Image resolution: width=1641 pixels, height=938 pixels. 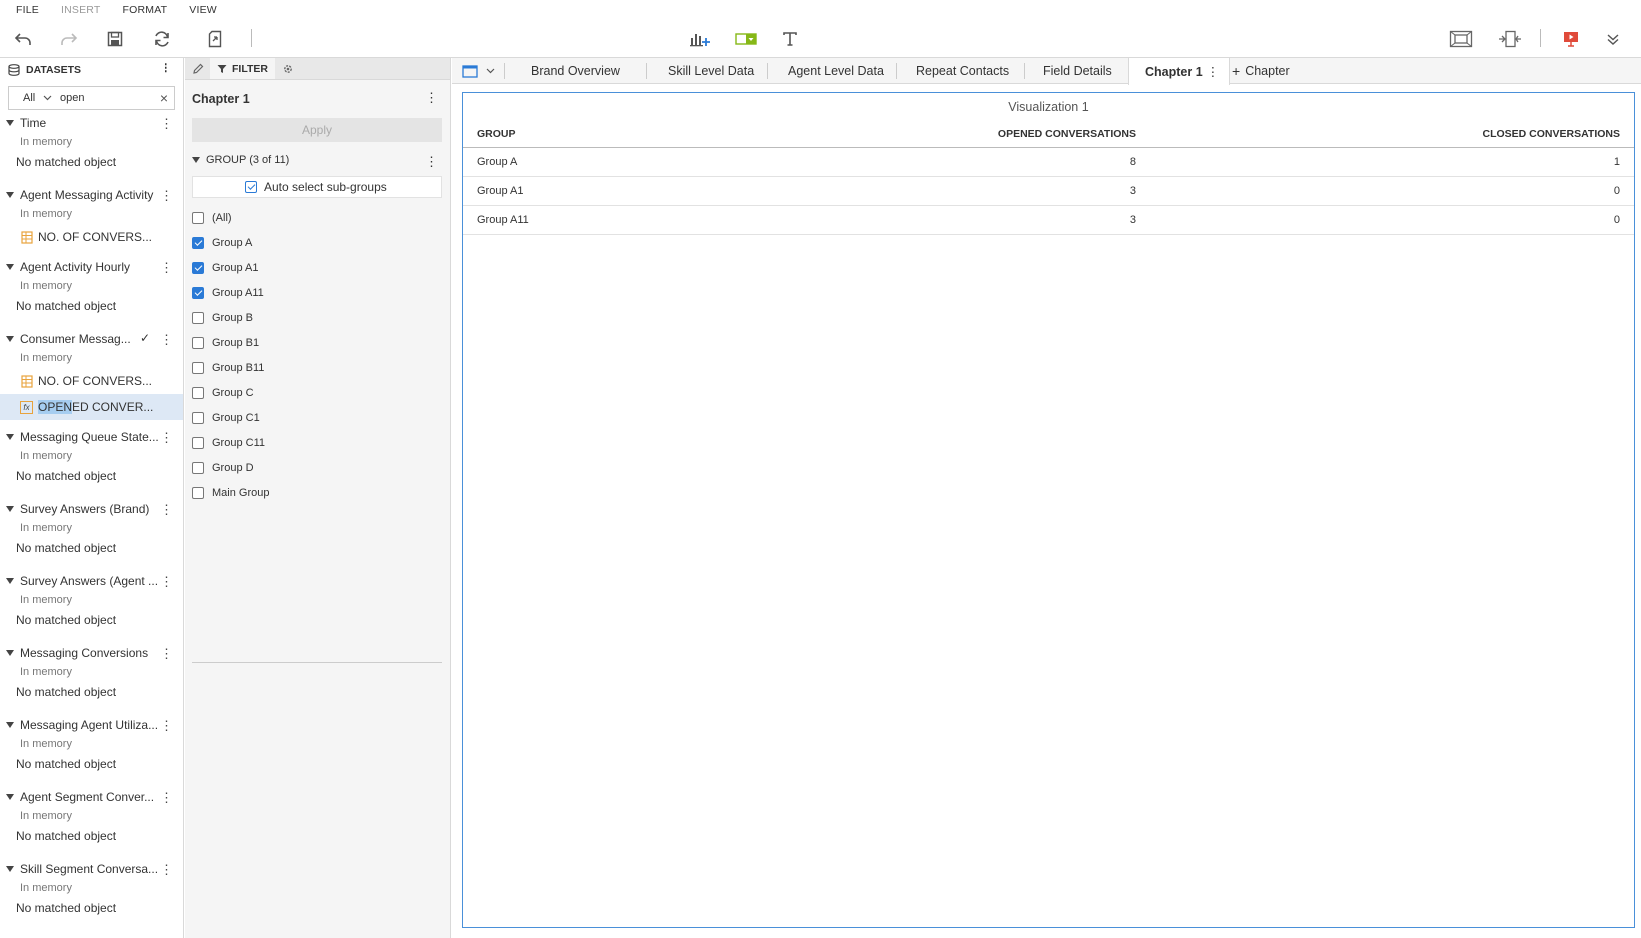 I want to click on tab-field-details: Field Details, so click(x=1077, y=71).